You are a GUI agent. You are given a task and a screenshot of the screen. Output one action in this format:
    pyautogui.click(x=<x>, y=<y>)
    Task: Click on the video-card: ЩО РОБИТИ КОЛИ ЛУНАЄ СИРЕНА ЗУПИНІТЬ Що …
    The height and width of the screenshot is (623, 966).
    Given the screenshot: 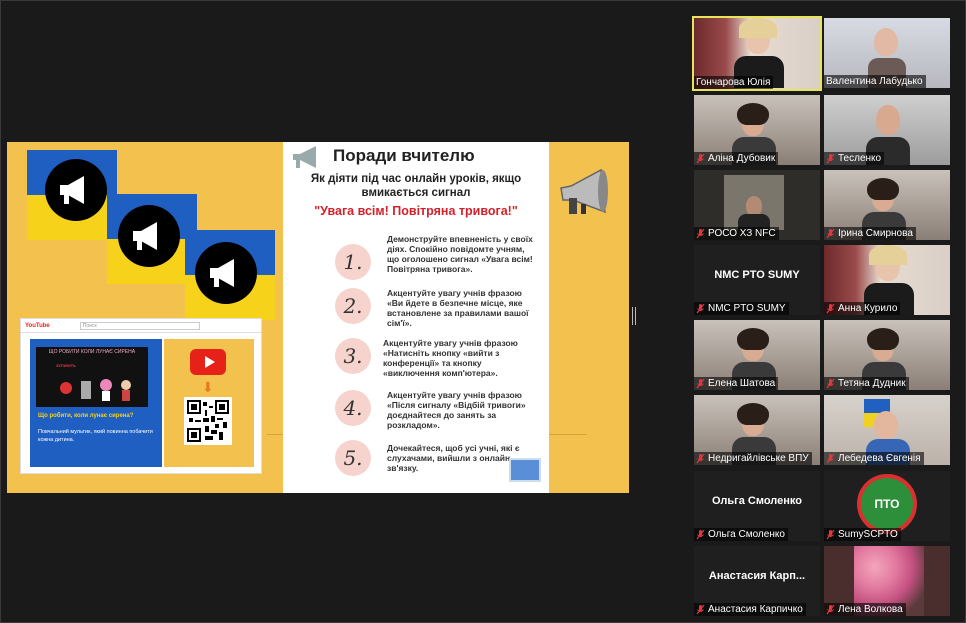 What is the action you would take?
    pyautogui.click(x=96, y=403)
    